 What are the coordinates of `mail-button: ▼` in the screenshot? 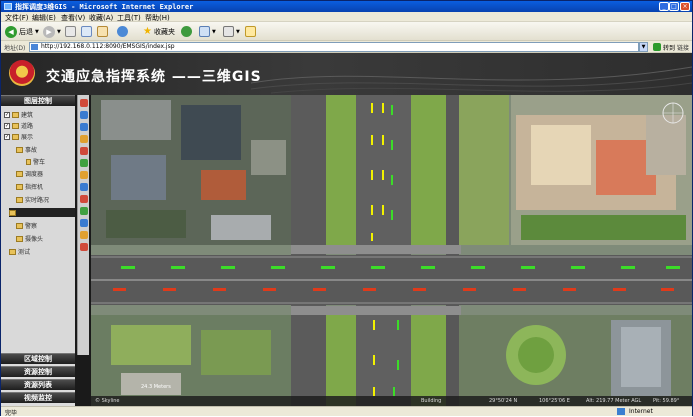 It's located at (207, 31).